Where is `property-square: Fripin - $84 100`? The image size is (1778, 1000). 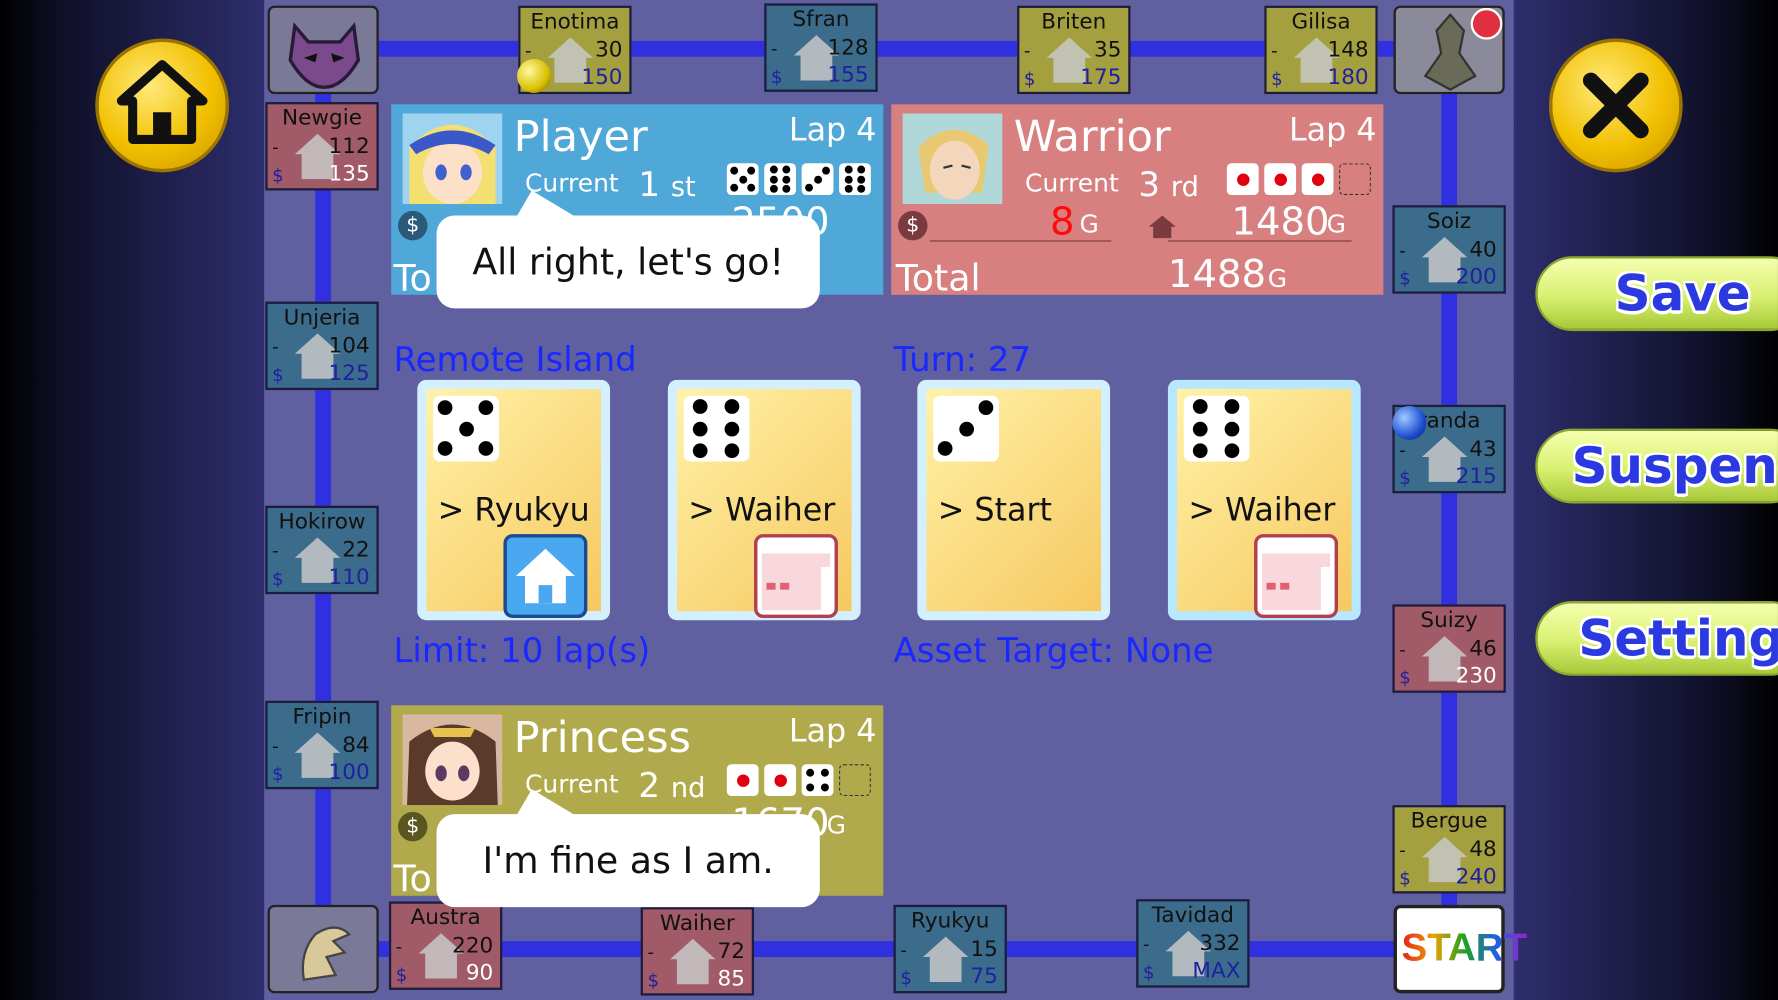
property-square: Fripin - $84 100 is located at coordinates (322, 745).